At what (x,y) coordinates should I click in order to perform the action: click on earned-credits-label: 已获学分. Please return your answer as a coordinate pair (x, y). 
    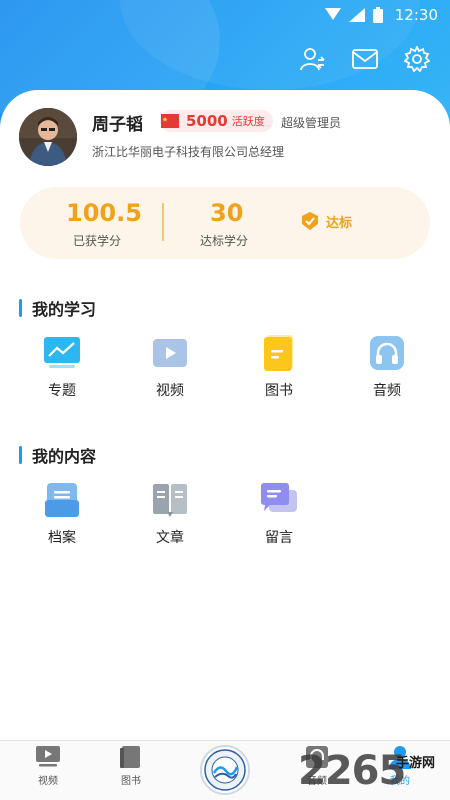
    Looking at the image, I should click on (97, 241).